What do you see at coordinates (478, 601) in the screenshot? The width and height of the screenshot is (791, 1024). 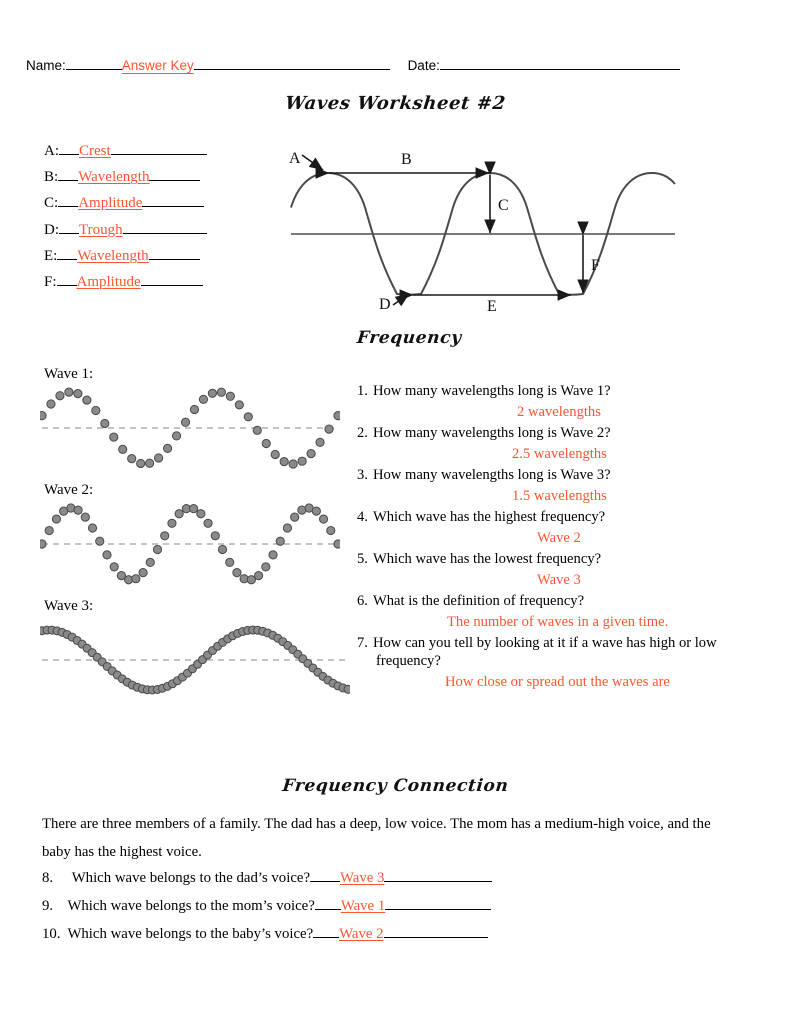 I see `question-6-text: What is the definition of frequency?` at bounding box center [478, 601].